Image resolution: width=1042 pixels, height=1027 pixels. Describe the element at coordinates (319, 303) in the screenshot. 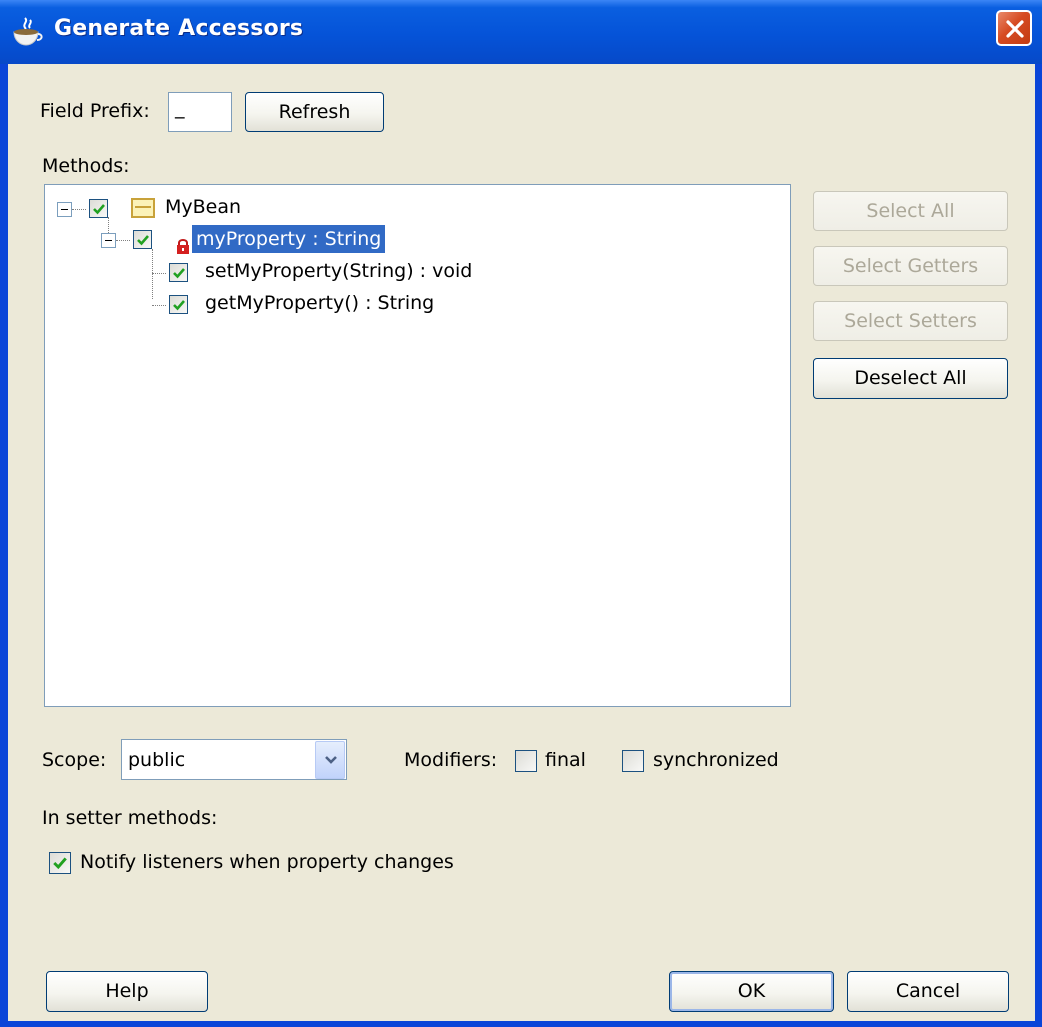

I see `tree-node-getter: getMyProperty() : String` at that location.